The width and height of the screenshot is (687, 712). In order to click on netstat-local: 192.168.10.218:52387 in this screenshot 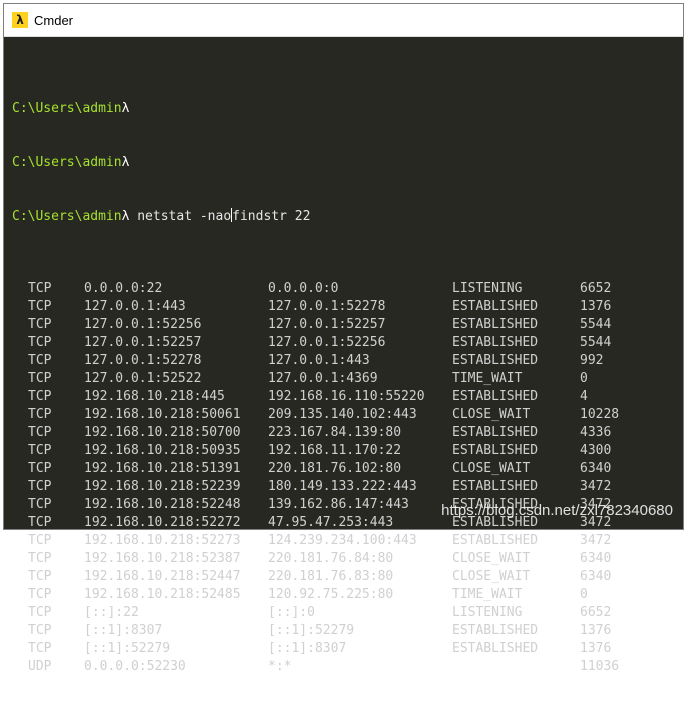, I will do `click(162, 558)`.